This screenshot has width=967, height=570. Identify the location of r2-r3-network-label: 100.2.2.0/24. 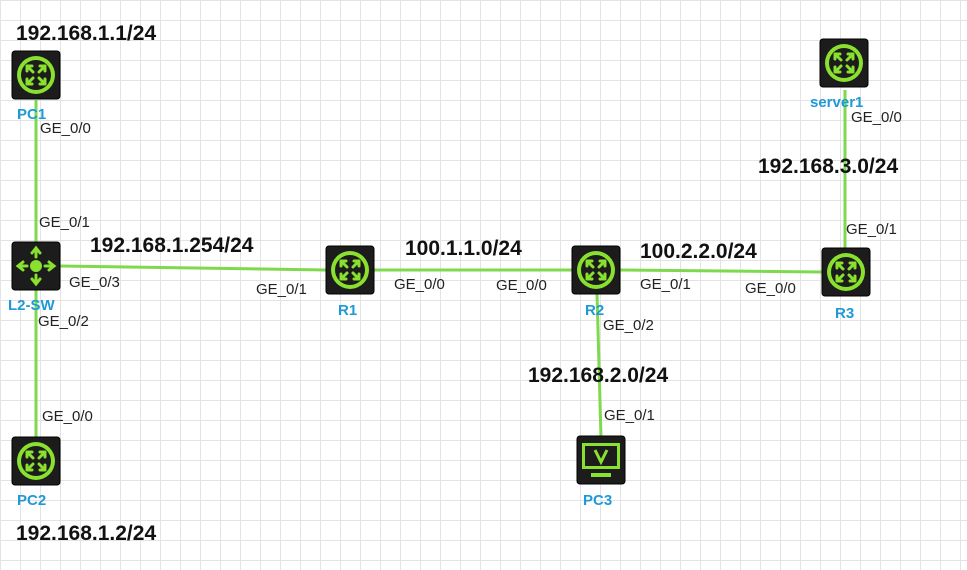
(698, 251).